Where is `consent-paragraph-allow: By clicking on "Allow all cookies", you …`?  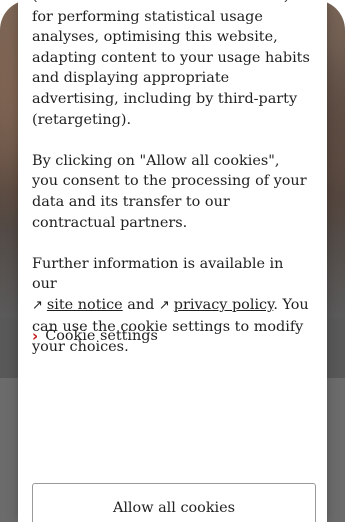
consent-paragraph-allow: By clicking on "Allow all cookies", you … is located at coordinates (169, 191).